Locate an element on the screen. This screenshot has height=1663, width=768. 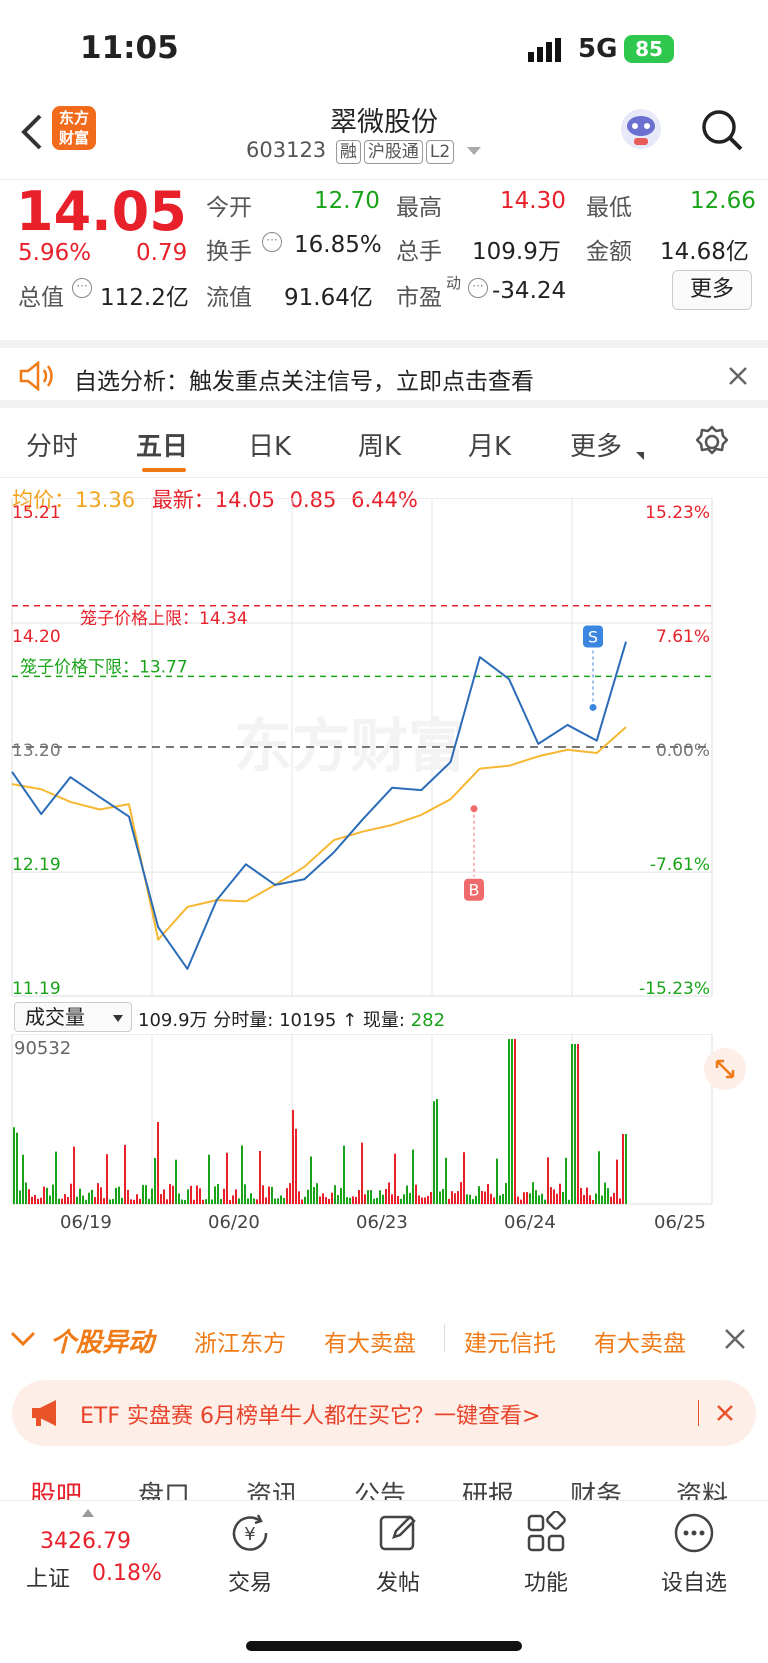
up-triangle-icon is located at coordinates (88, 1513).